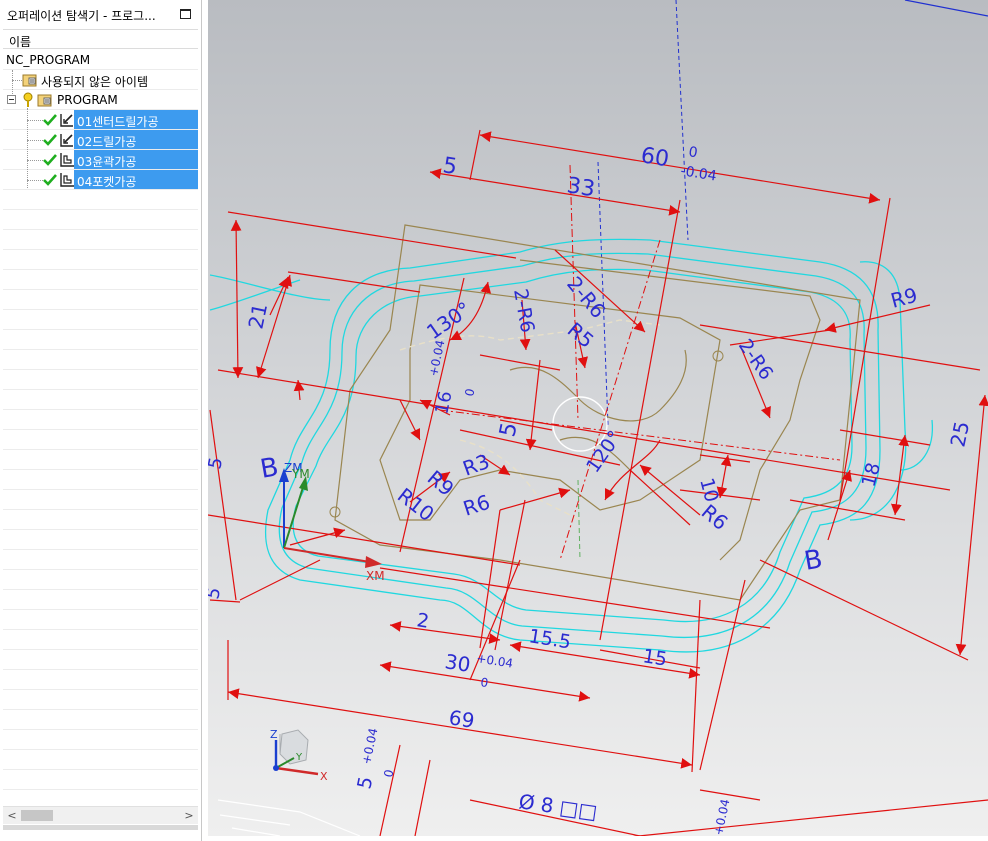 This screenshot has width=988, height=841. What do you see at coordinates (692, 152) in the screenshot?
I see `dim-60-tol-upper: 0` at bounding box center [692, 152].